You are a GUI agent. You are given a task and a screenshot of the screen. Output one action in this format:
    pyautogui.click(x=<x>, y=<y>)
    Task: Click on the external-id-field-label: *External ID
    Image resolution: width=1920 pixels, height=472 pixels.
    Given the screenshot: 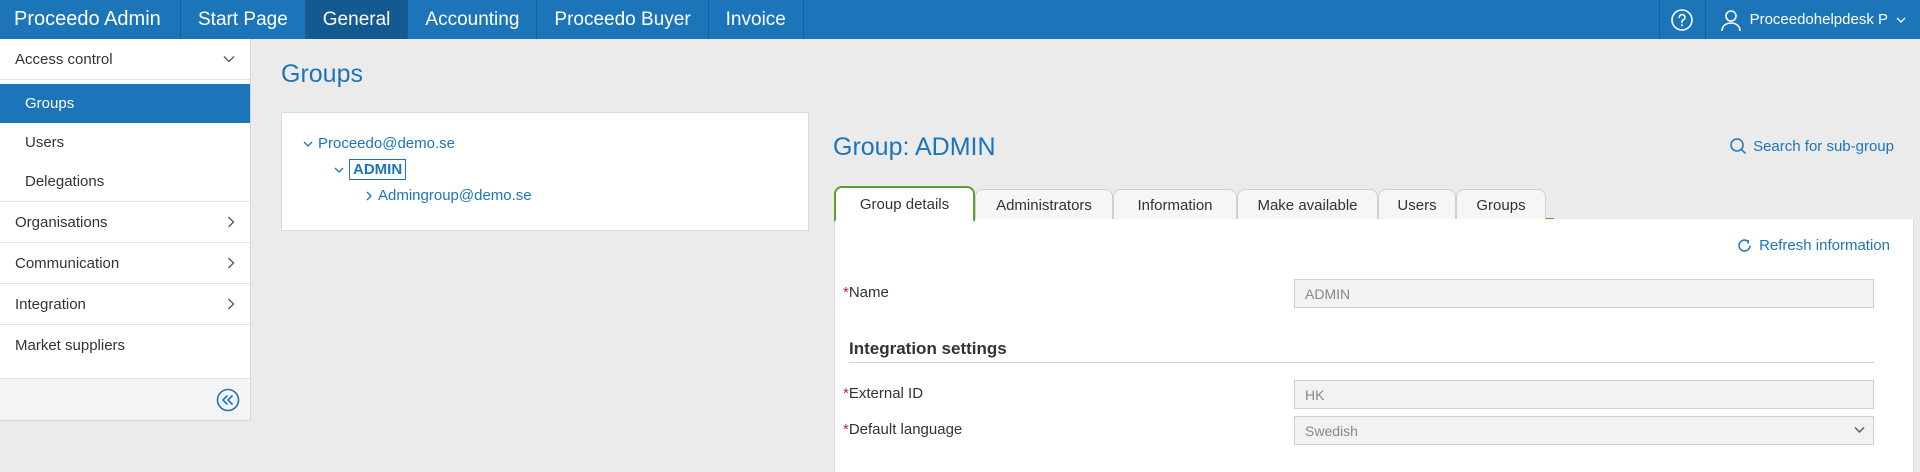 What is the action you would take?
    pyautogui.click(x=883, y=393)
    